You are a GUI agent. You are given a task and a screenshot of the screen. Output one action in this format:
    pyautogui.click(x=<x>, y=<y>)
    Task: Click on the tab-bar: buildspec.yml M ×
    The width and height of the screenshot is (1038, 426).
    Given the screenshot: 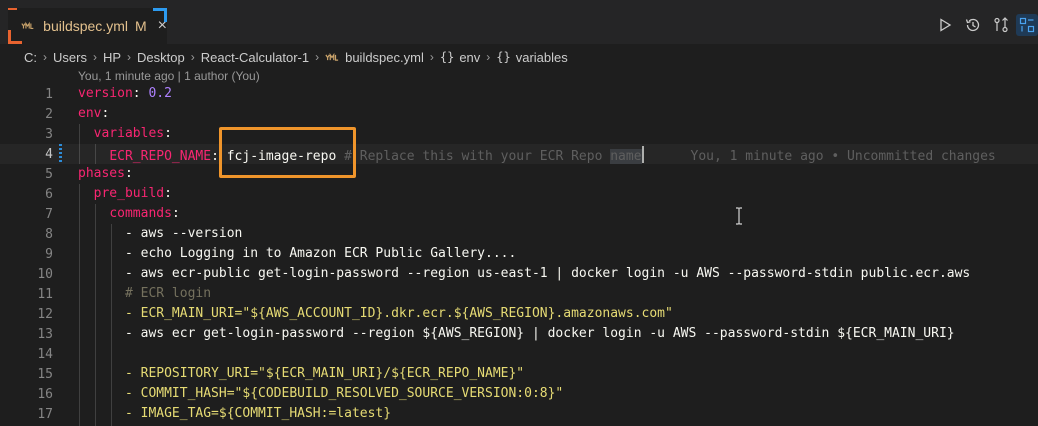 What is the action you would take?
    pyautogui.click(x=519, y=22)
    